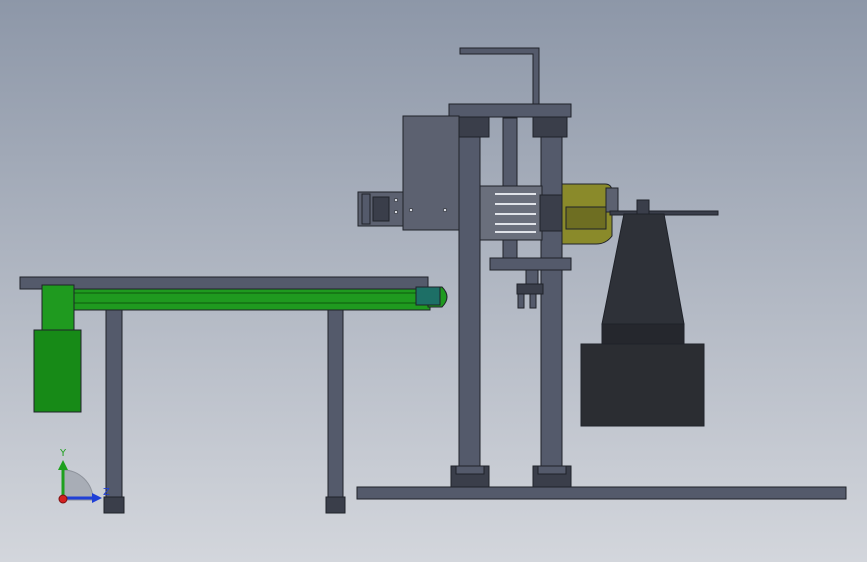  I want to click on x-axis-dot, so click(63, 499).